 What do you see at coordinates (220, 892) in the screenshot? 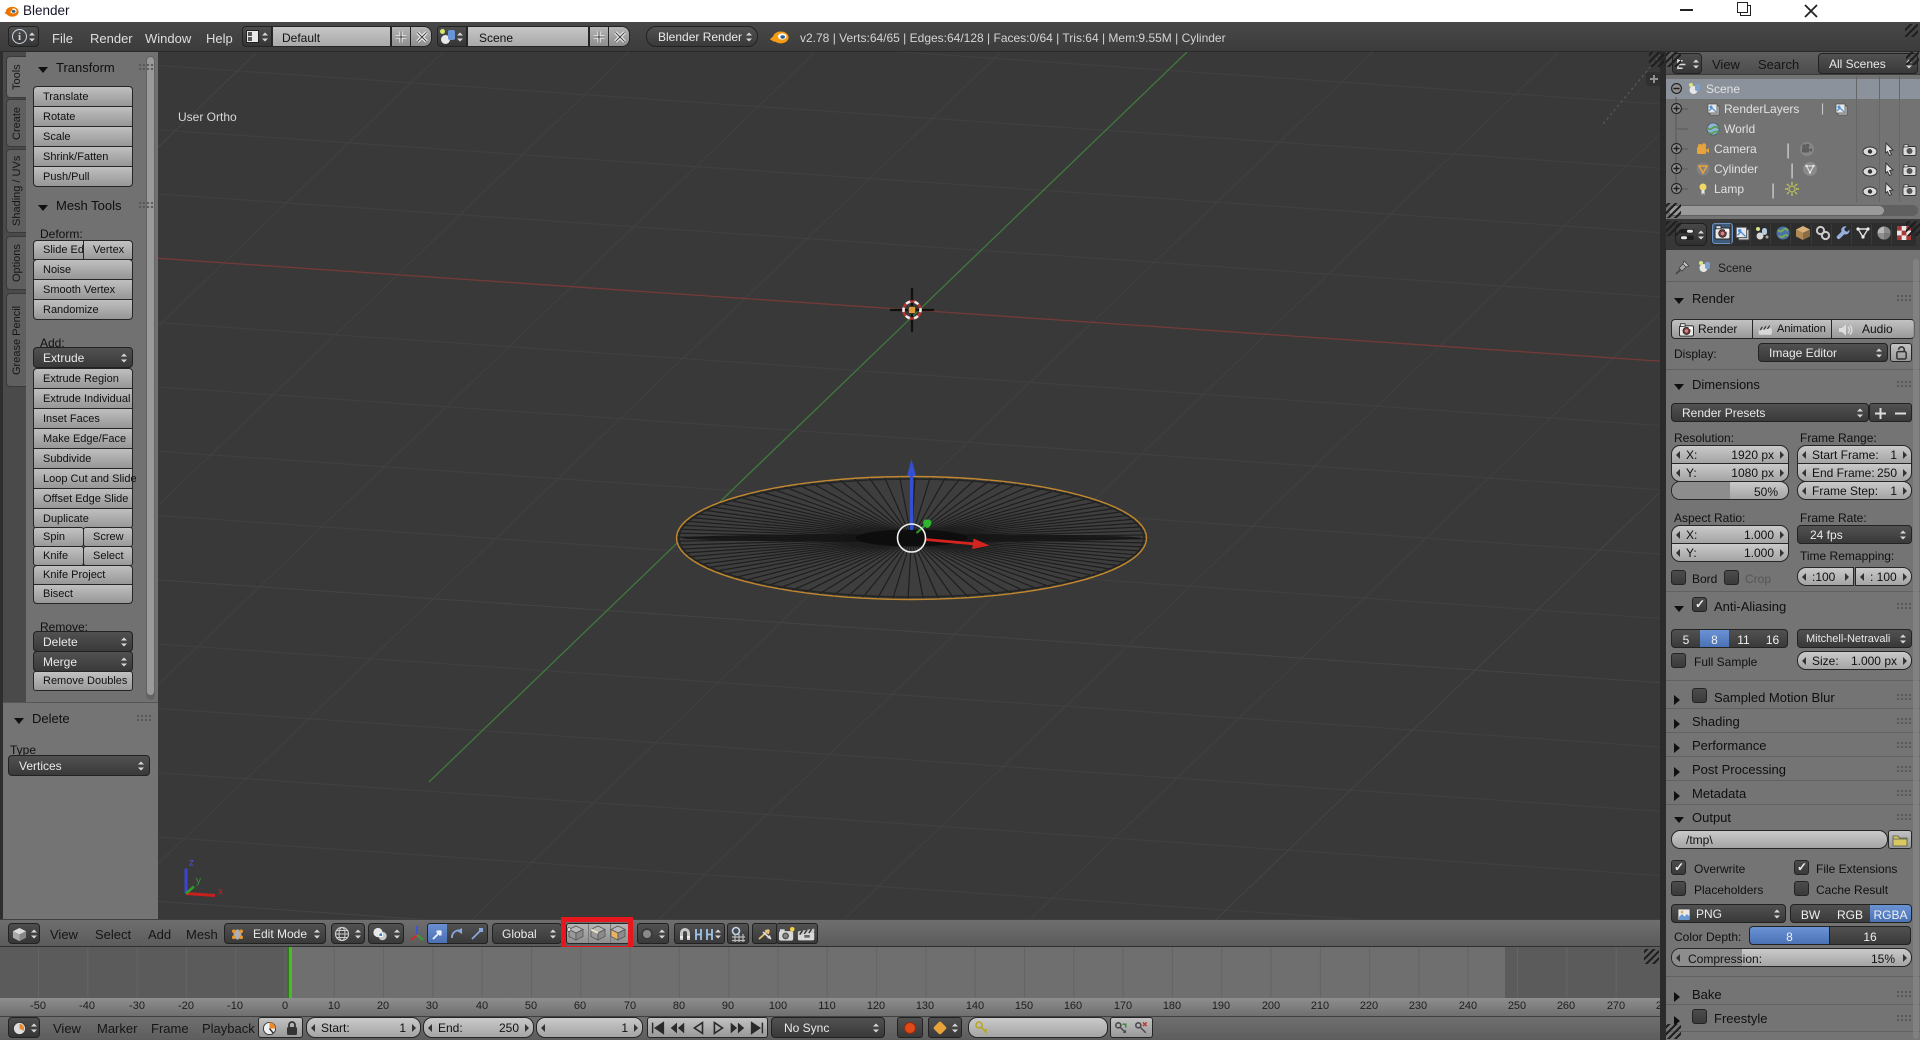
I see `svg-text: x` at bounding box center [220, 892].